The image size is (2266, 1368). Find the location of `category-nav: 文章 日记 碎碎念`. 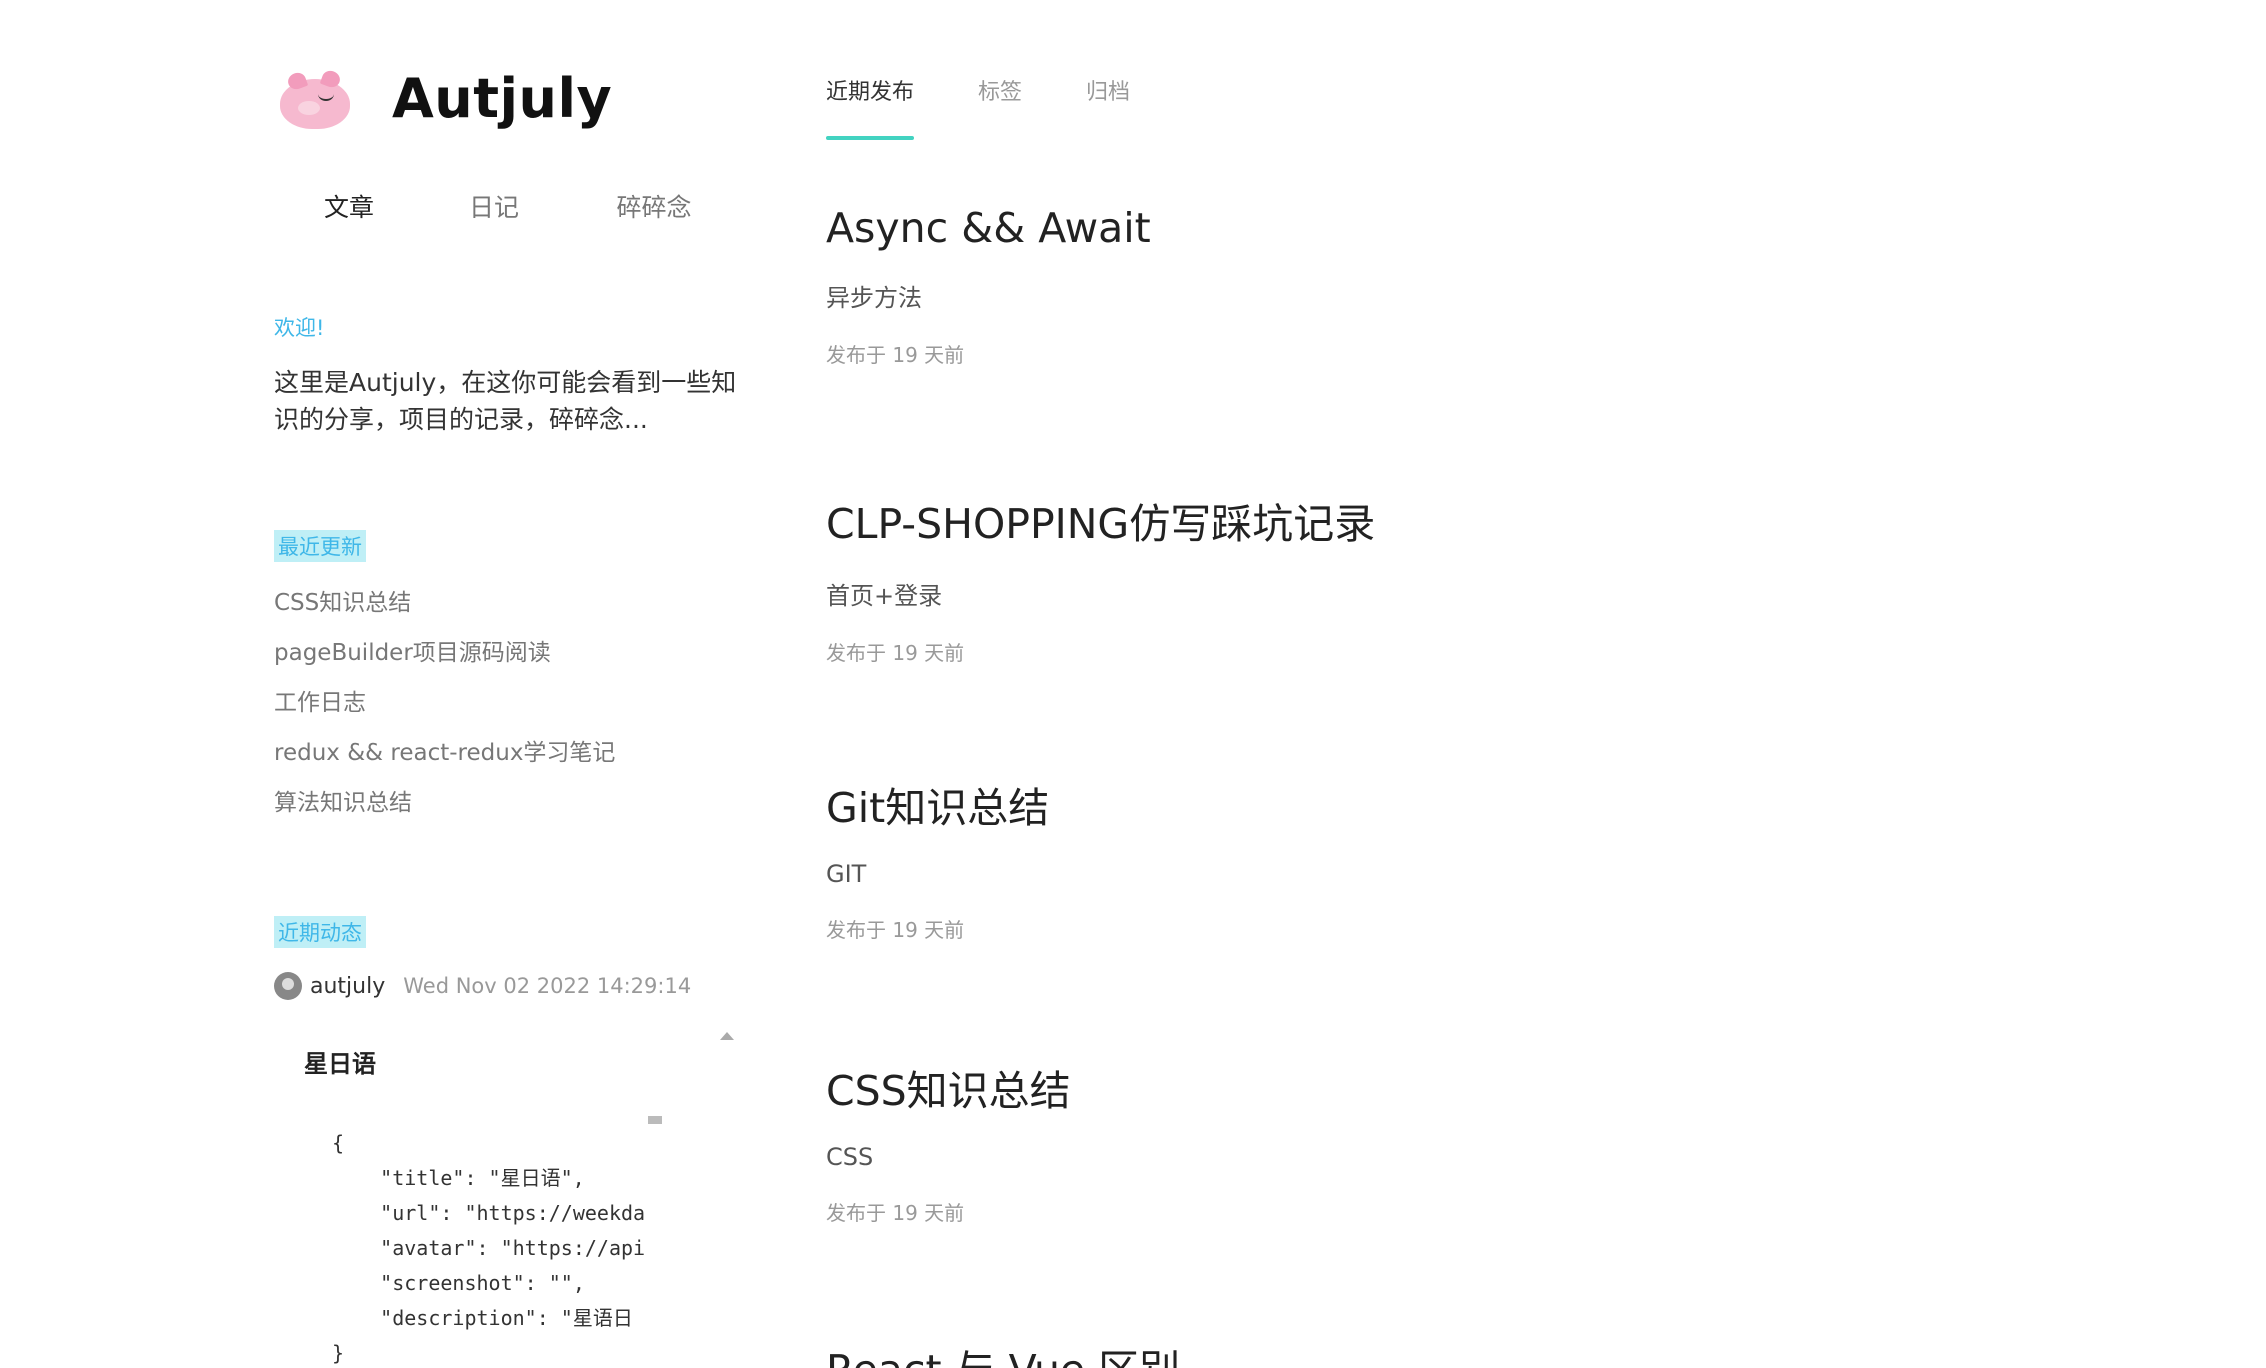

category-nav: 文章 日记 碎碎念 is located at coordinates (509, 206).